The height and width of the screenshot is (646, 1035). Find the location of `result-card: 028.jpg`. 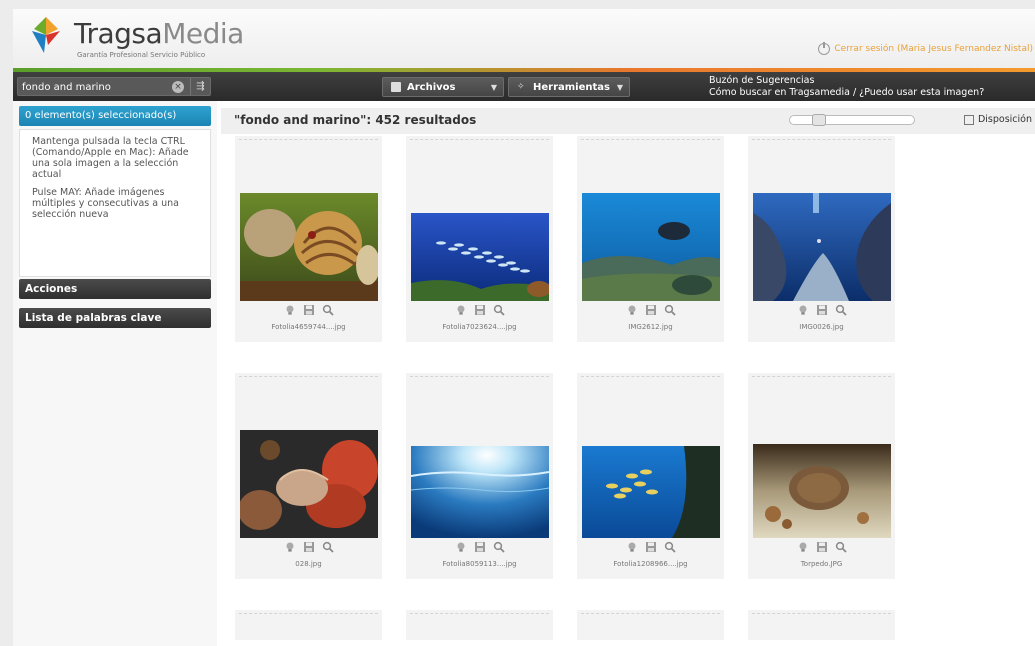

result-card: 028.jpg is located at coordinates (308, 476).